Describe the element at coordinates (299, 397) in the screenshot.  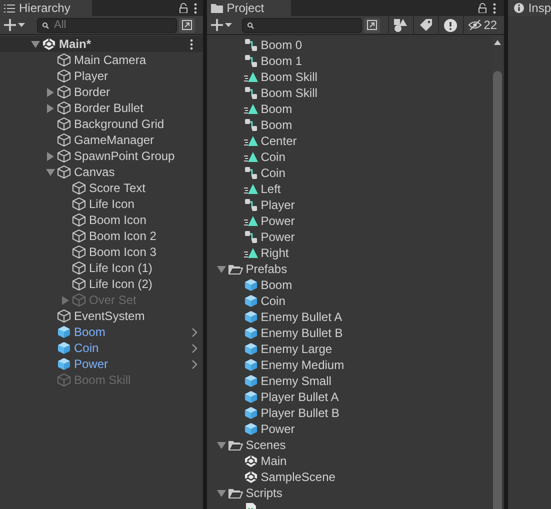
I see `asset-label: Player Bullet A` at that location.